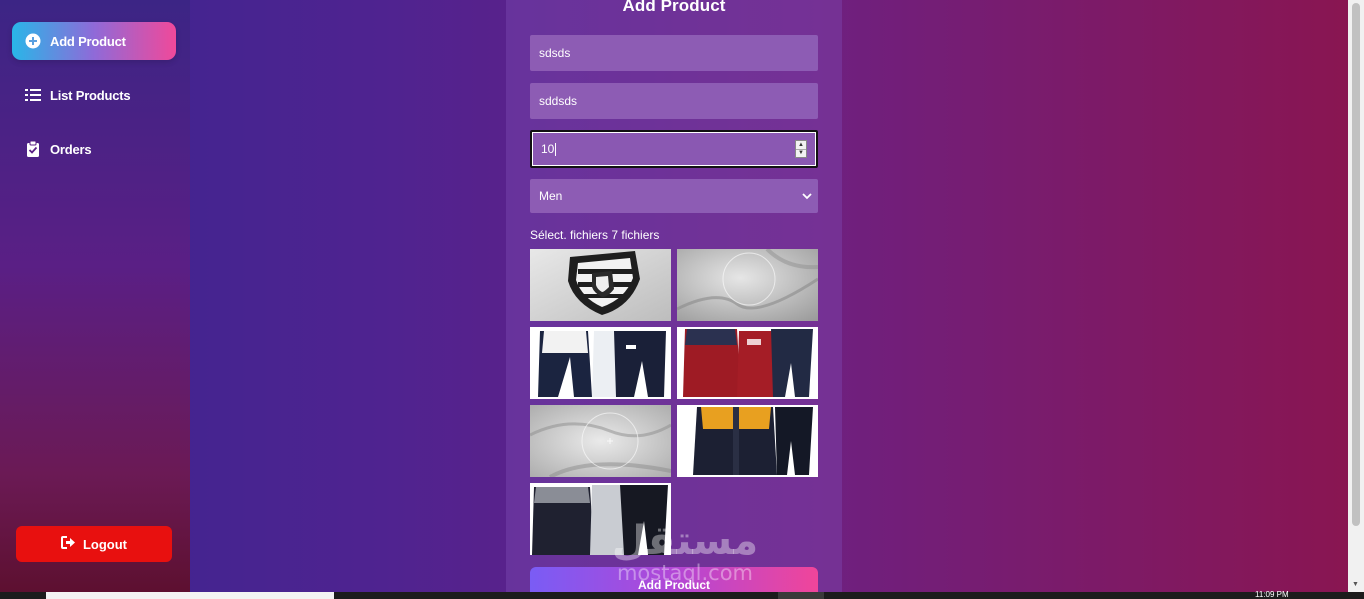 The height and width of the screenshot is (599, 1364). I want to click on product-name-value: sdsds, so click(555, 53).